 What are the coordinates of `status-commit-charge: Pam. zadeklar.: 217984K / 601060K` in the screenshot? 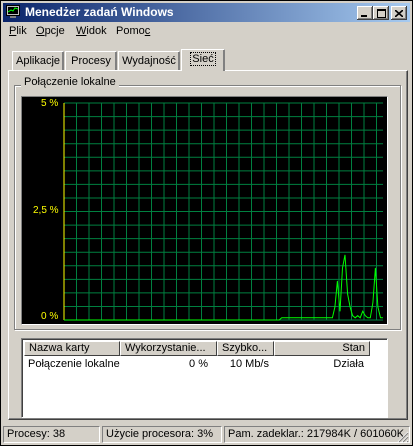 It's located at (317, 434).